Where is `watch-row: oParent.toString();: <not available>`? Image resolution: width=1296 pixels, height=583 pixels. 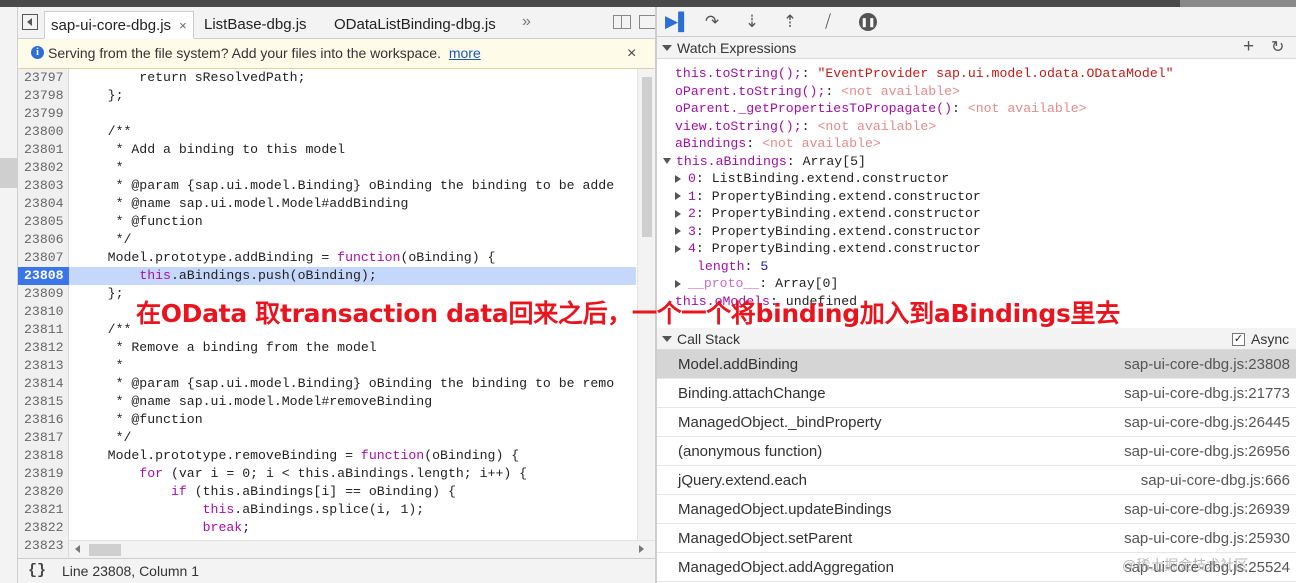
watch-row: oParent.toString();: <not available> is located at coordinates (817, 92).